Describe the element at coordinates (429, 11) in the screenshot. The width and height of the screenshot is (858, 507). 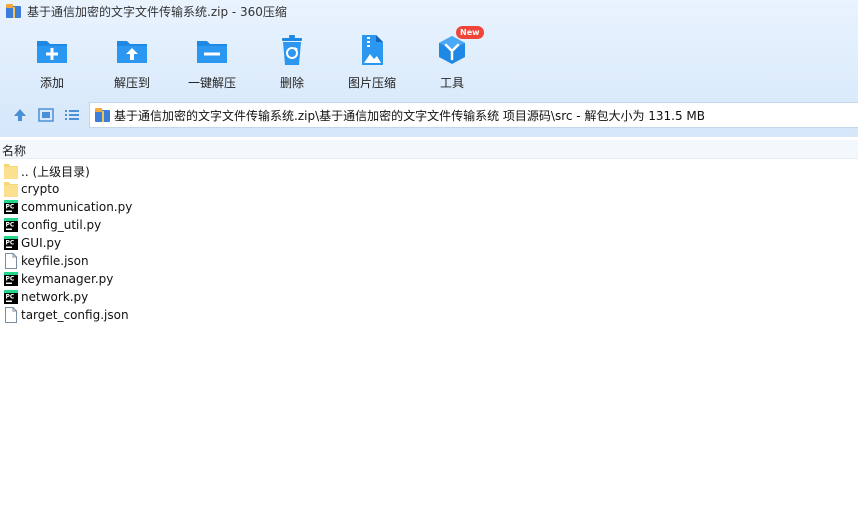
I see `title-bar: 基于通信加密的文字文件传输系统.zip - 360压缩` at that location.